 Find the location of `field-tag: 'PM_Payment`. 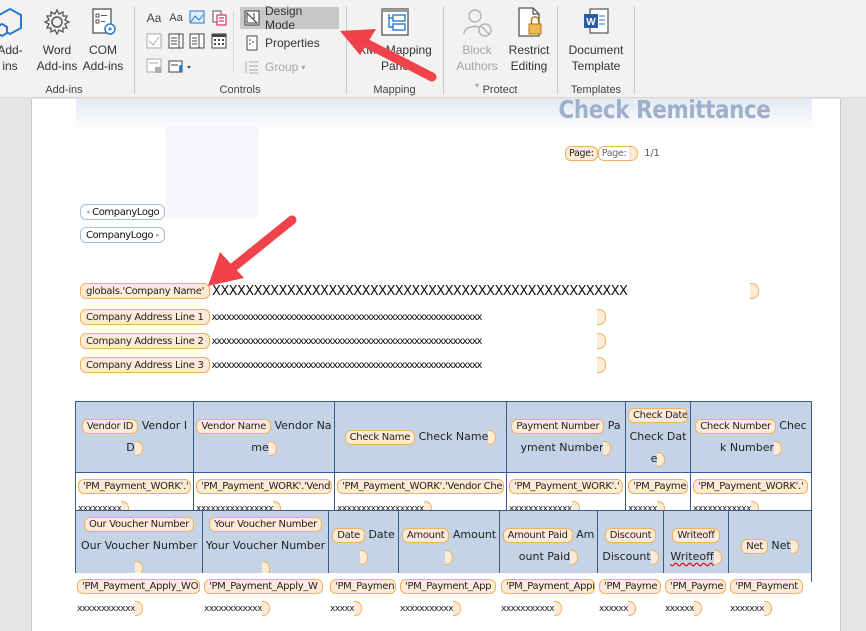

field-tag: 'PM_Payment is located at coordinates (766, 586).